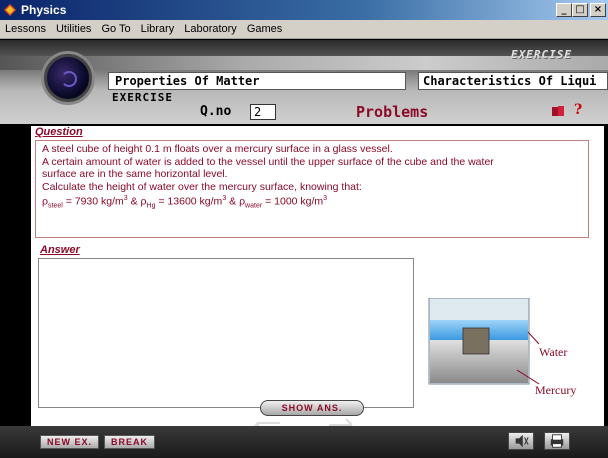  I want to click on menu-library: Library, so click(158, 29).